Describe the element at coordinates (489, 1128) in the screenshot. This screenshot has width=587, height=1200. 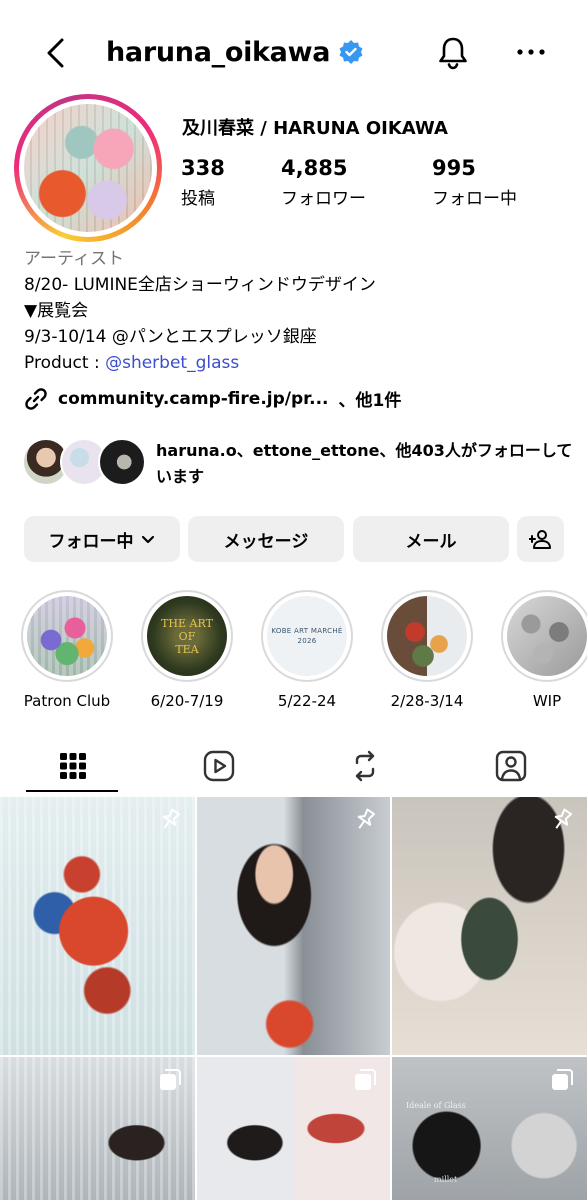
I see `post-thumbnail: Ideale of Glass millet` at that location.